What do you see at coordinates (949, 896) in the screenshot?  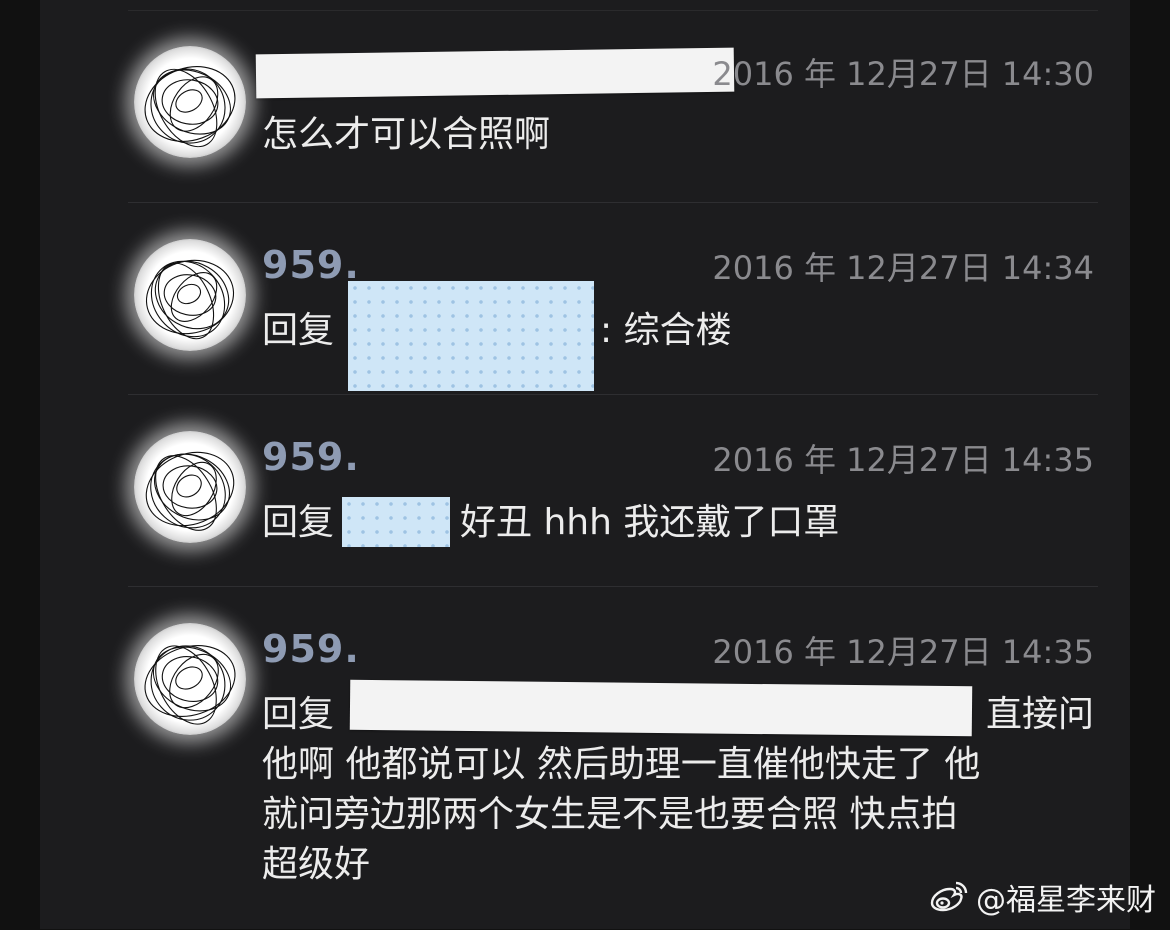 I see `weibo-icon` at bounding box center [949, 896].